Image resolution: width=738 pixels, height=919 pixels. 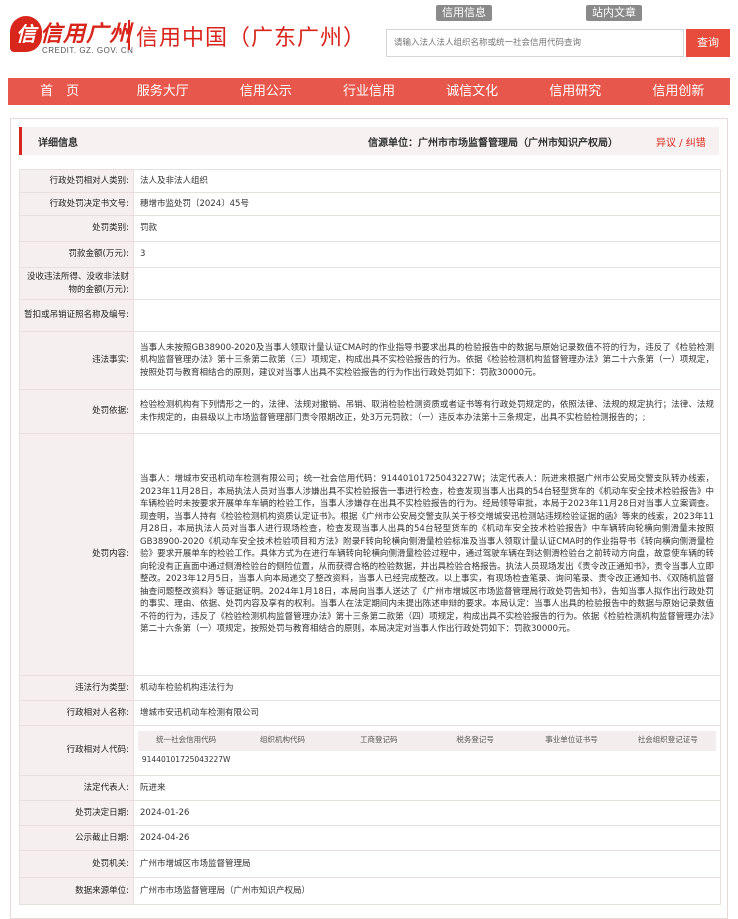 I want to click on detail-header-bar: 详细信息 信源单位：广州市市场监督管理局（广州市知识产权局） 异议 / 纠错, so click(x=369, y=141).